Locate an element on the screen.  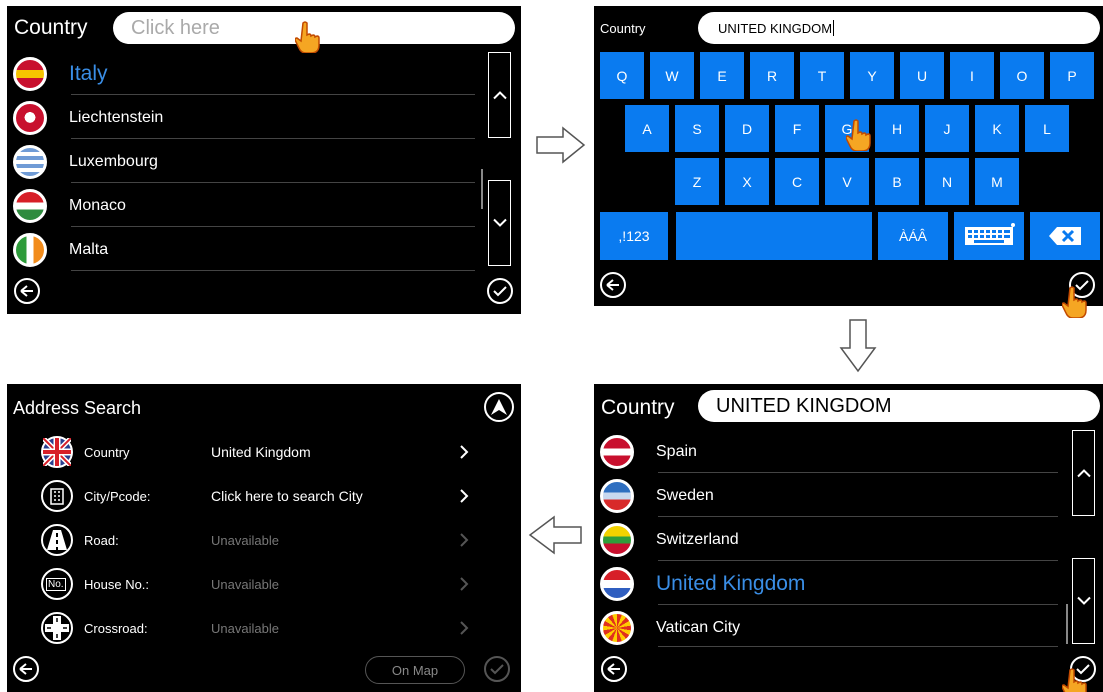
list-item-label: United Kingdom is located at coordinates (731, 583).